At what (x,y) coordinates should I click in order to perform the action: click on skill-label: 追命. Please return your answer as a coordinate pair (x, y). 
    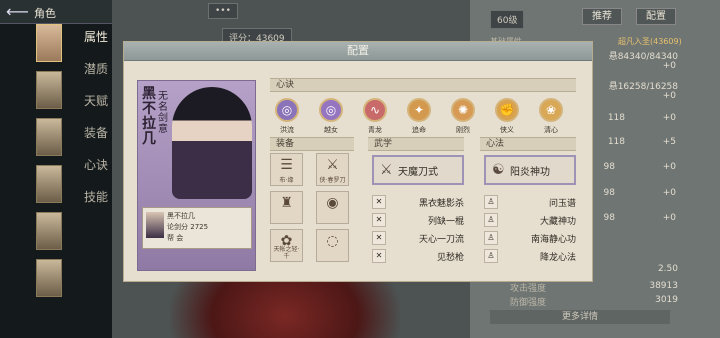
    Looking at the image, I should click on (419, 130).